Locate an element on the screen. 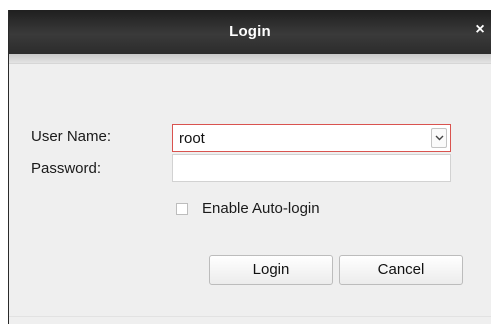  title-bar: Login × is located at coordinates (250, 32).